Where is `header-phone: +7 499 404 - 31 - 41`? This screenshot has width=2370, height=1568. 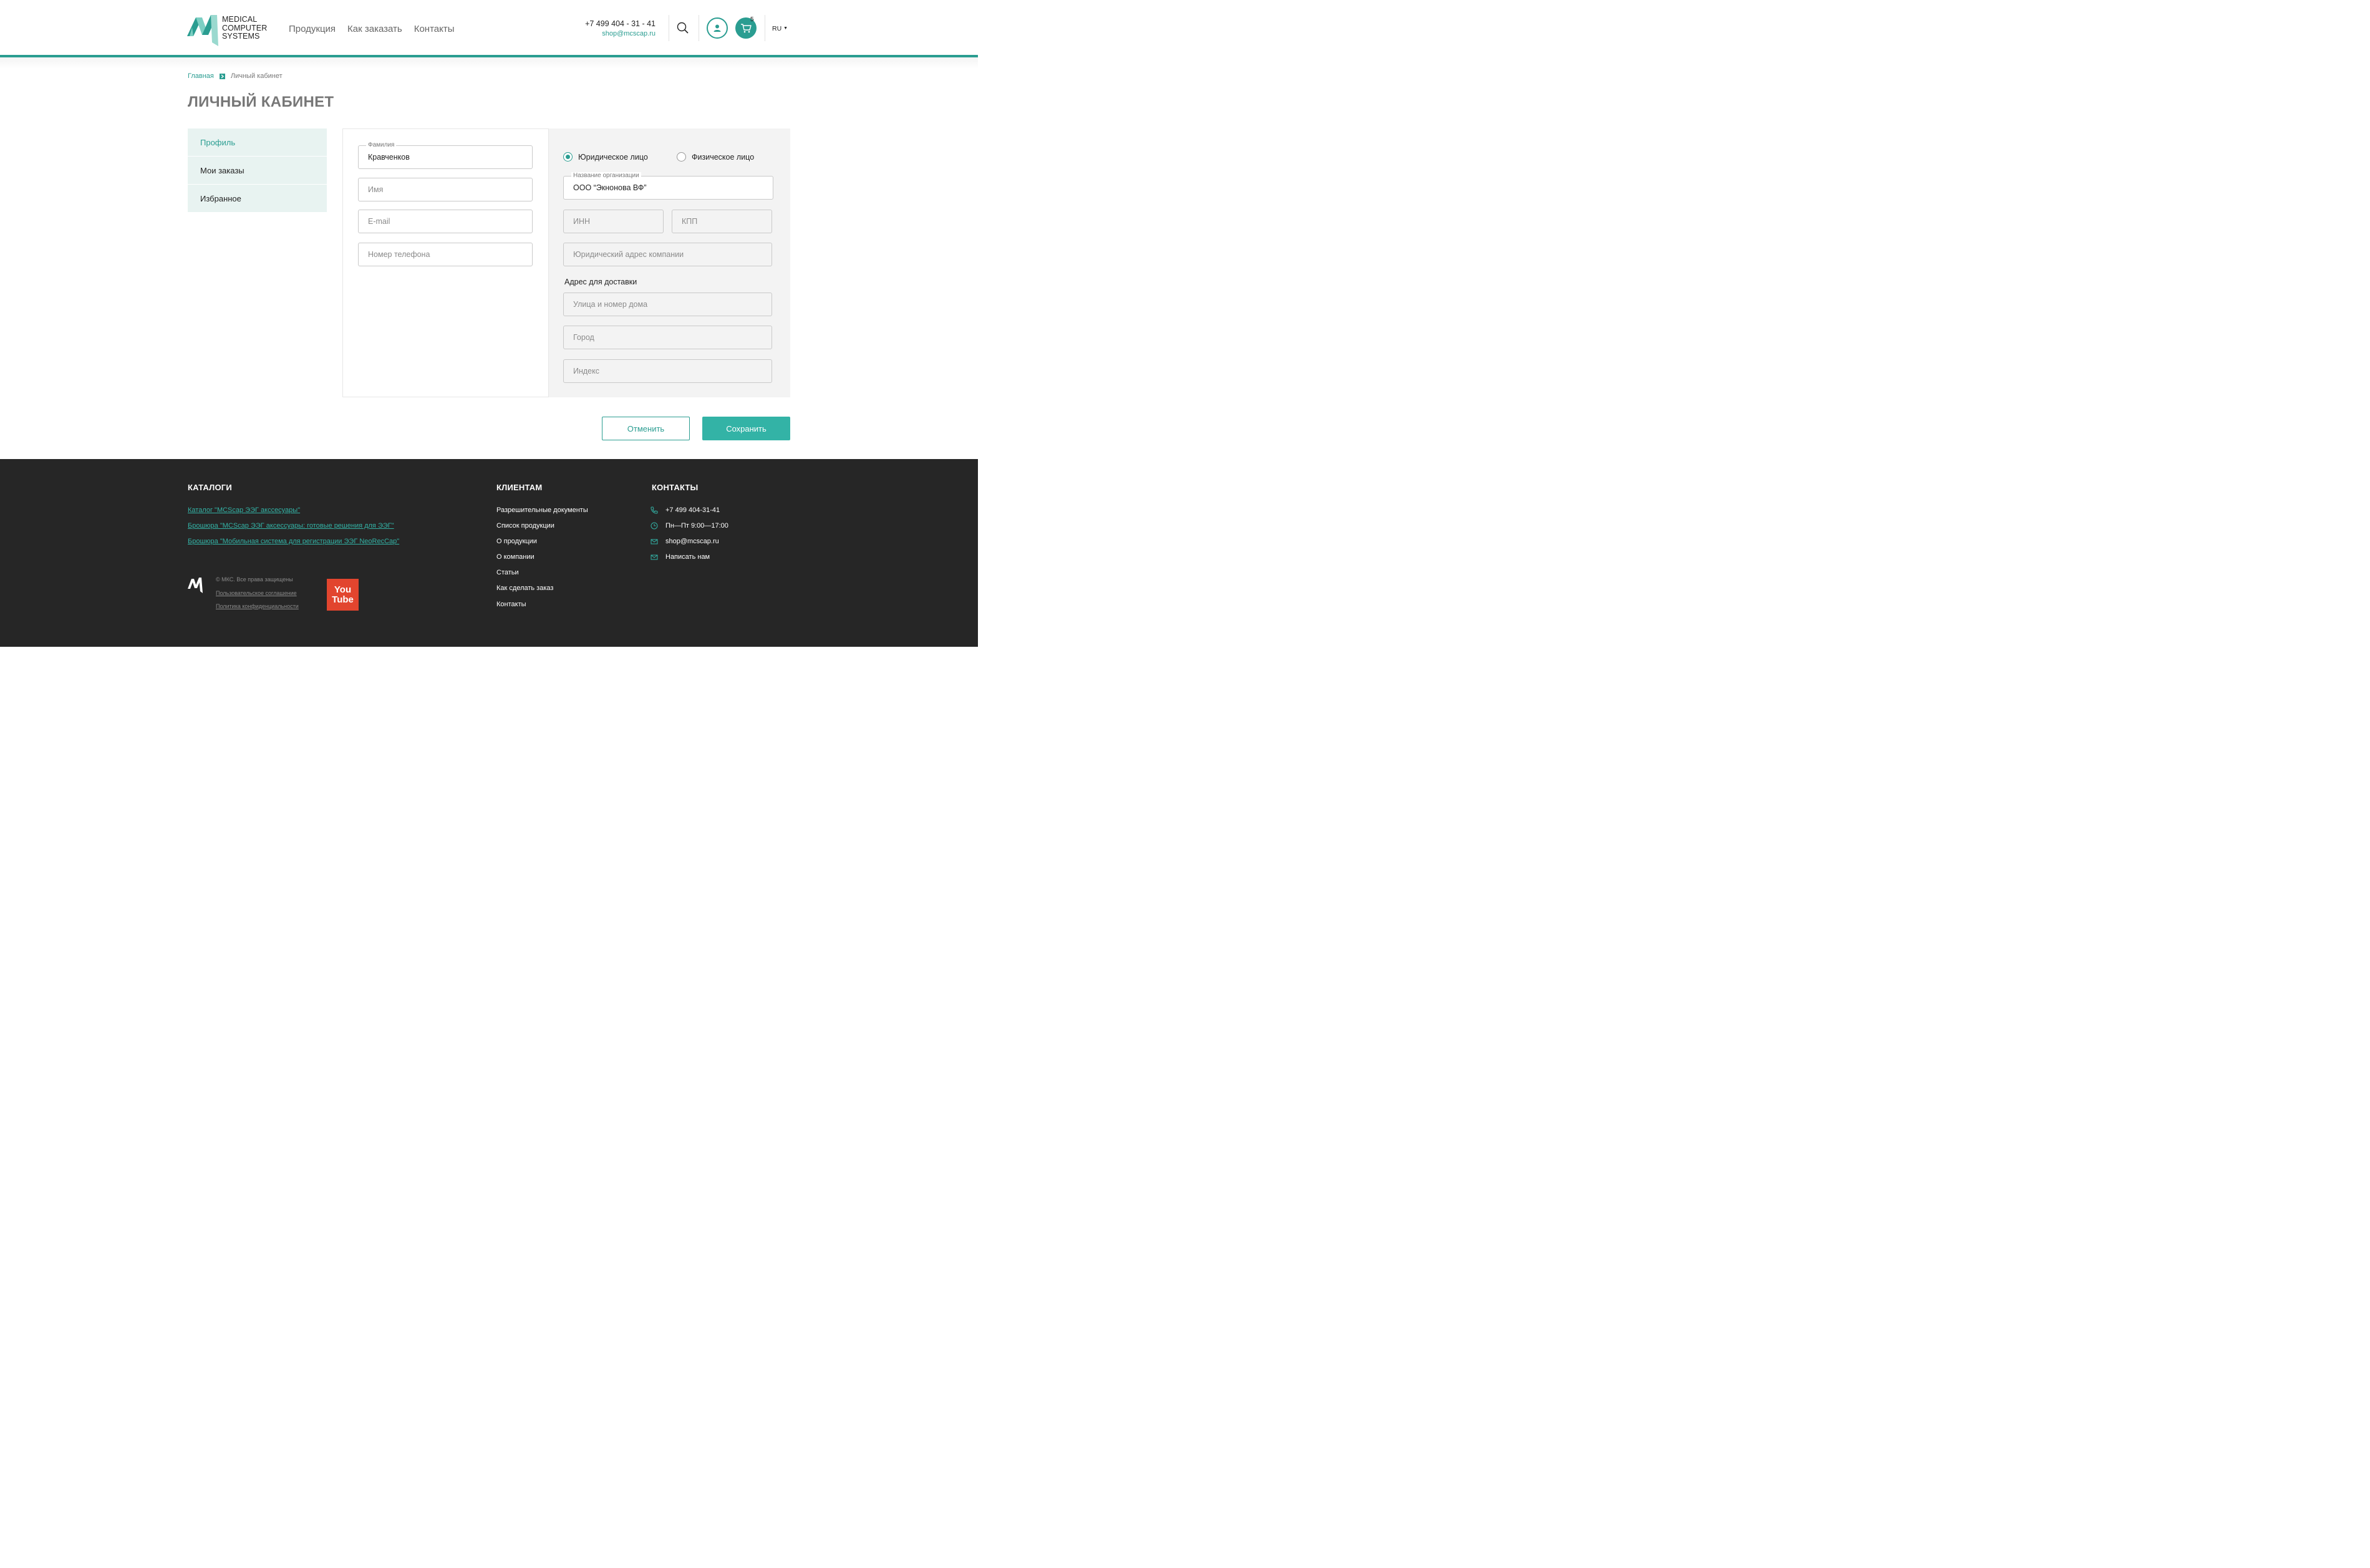
header-phone: +7 499 404 - 31 - 41 is located at coordinates (608, 23).